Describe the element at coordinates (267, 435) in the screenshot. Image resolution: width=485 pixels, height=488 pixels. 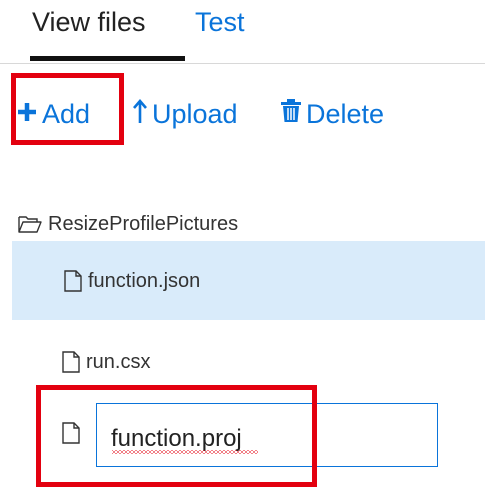
I see `new-file-name-input` at that location.